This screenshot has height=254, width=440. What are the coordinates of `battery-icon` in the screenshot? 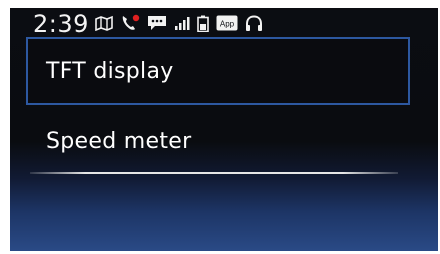 It's located at (203, 23).